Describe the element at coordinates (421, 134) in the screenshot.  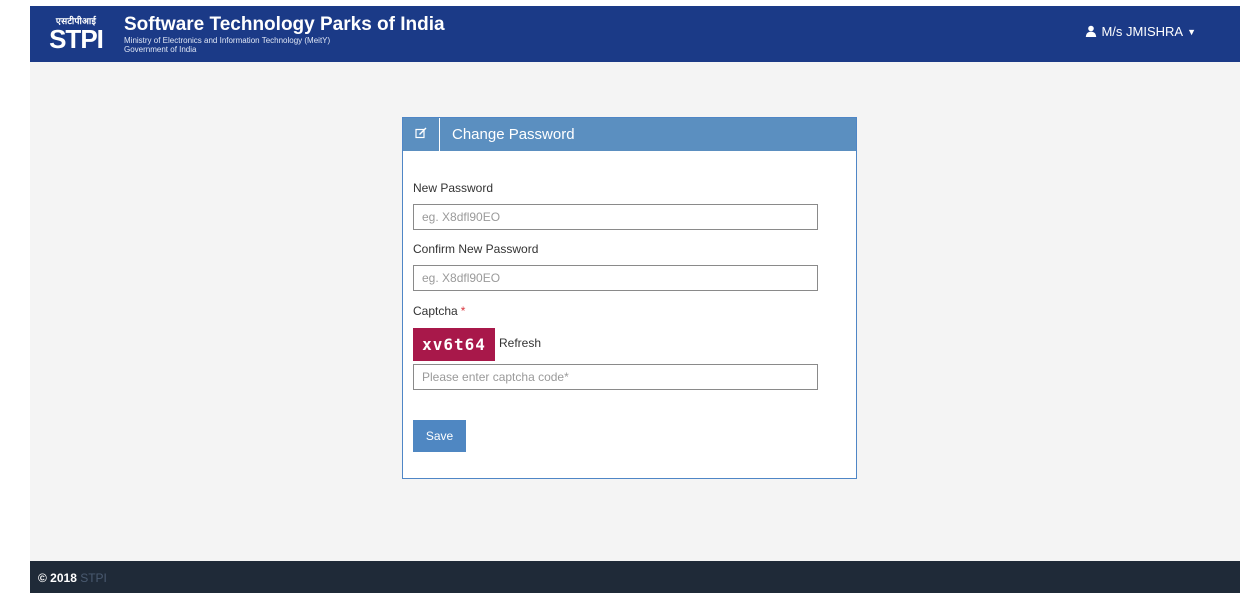
I see `edit-icon` at that location.